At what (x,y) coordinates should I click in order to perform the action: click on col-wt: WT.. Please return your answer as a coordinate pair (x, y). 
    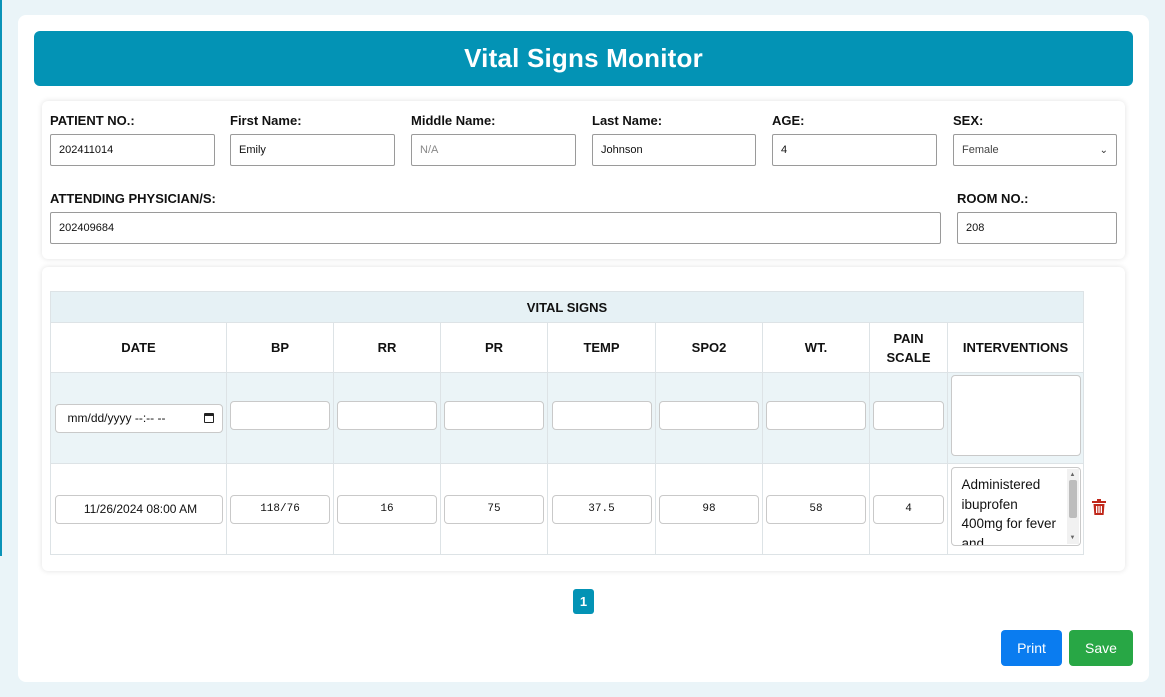
    Looking at the image, I should click on (816, 347).